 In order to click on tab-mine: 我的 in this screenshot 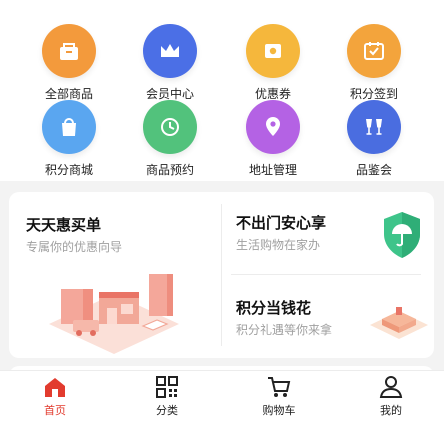, I will do `click(391, 396)`.